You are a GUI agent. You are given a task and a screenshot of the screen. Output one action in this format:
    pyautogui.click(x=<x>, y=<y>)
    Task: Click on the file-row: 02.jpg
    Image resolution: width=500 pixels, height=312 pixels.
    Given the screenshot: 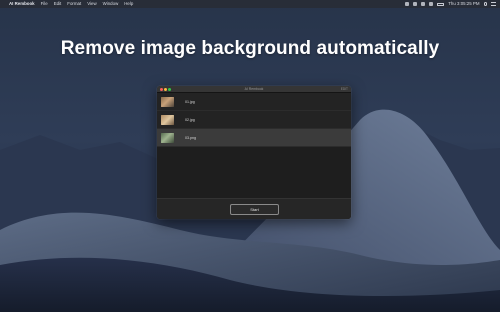 What is the action you would take?
    pyautogui.click(x=254, y=120)
    